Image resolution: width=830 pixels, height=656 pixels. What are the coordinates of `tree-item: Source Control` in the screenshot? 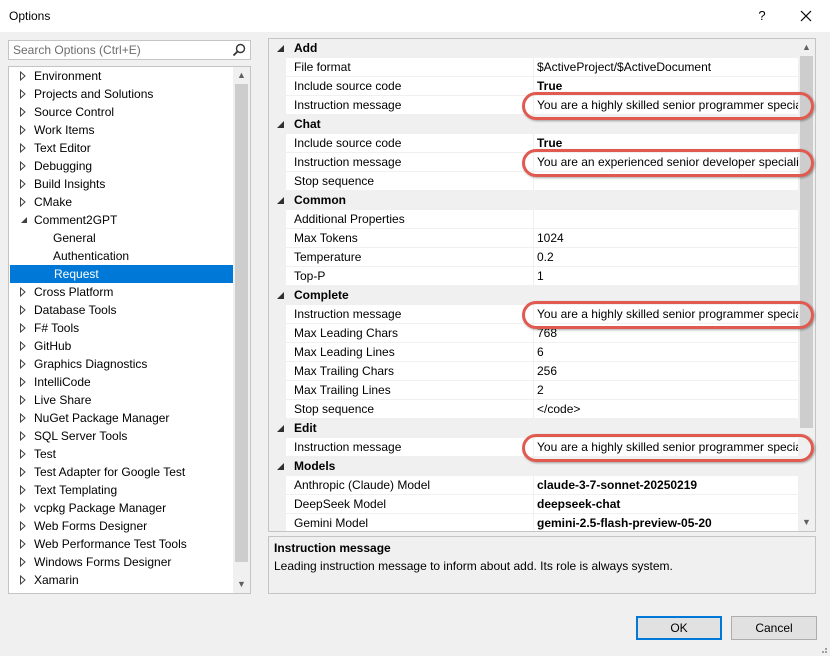 It's located at (121, 112).